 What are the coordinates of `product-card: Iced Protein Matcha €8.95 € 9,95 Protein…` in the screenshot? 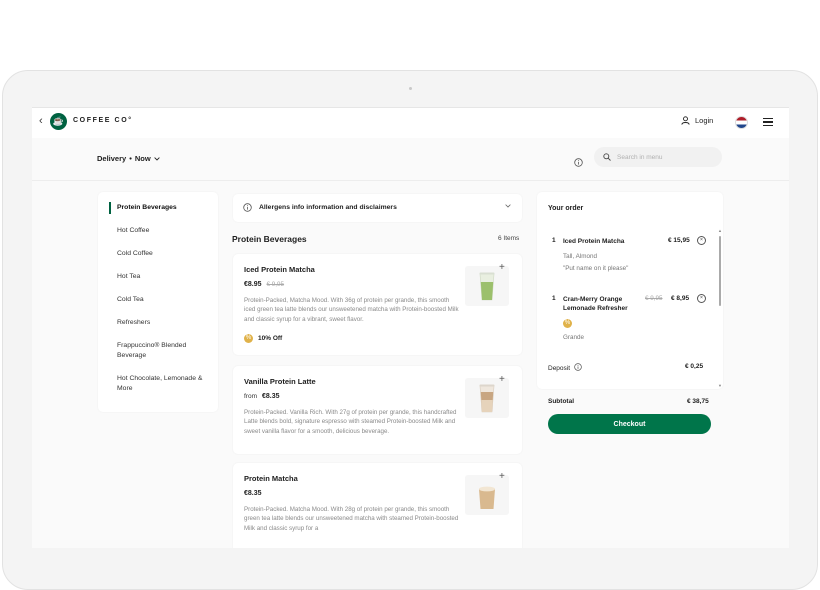 It's located at (377, 304).